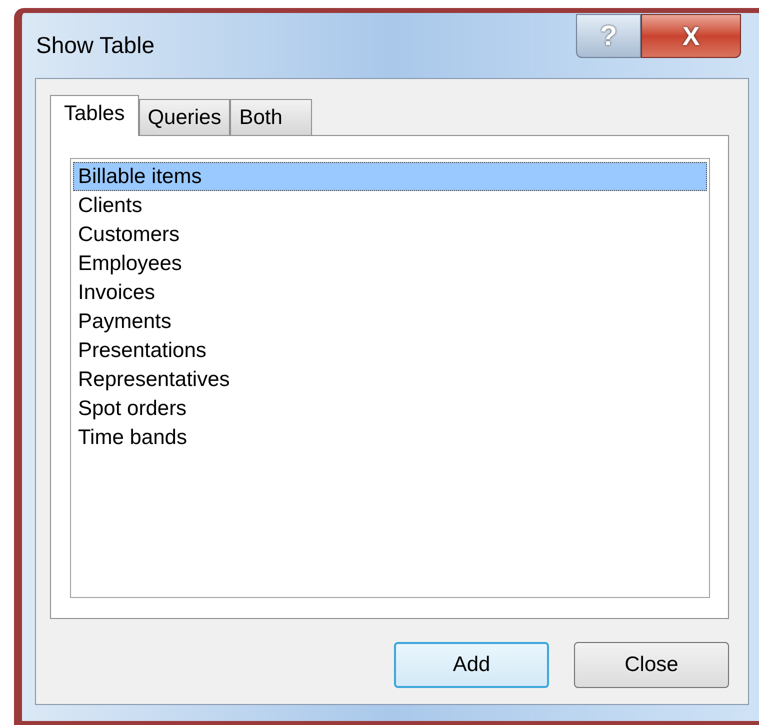  I want to click on list-item: Clients, so click(390, 205).